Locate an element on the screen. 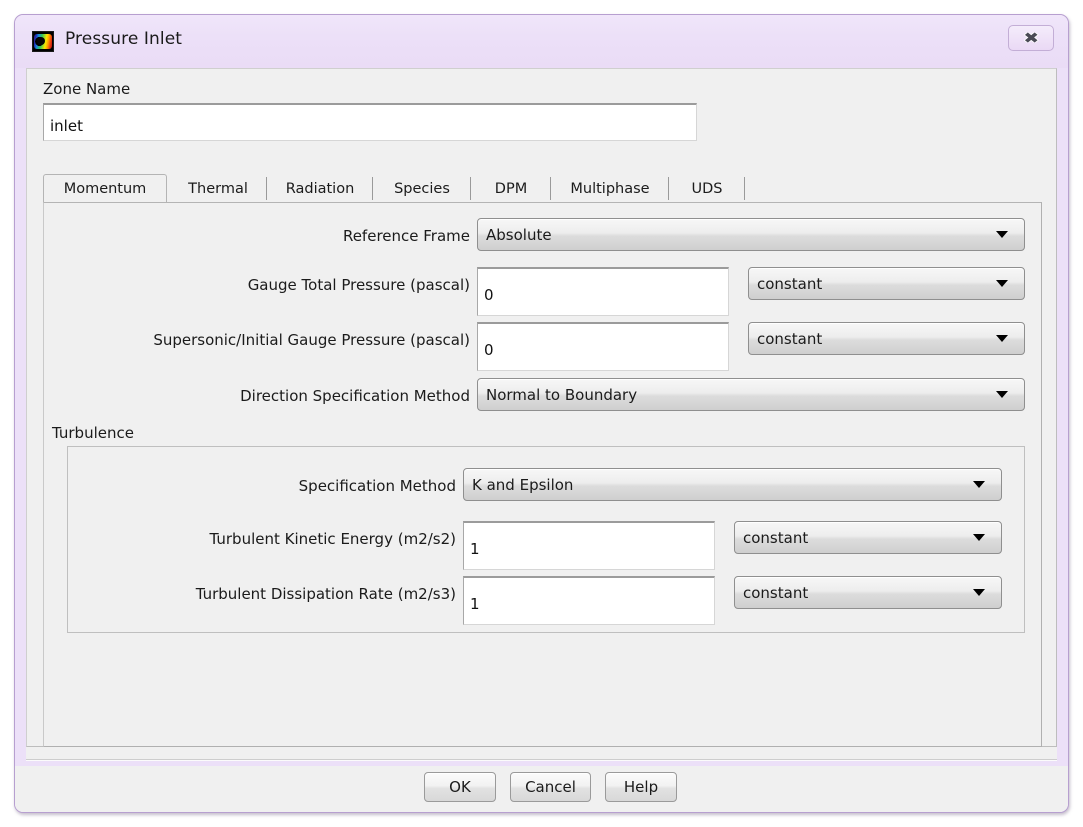 The image size is (1083, 827). turbulence-specification-method-label: Specification Method is located at coordinates (377, 486).